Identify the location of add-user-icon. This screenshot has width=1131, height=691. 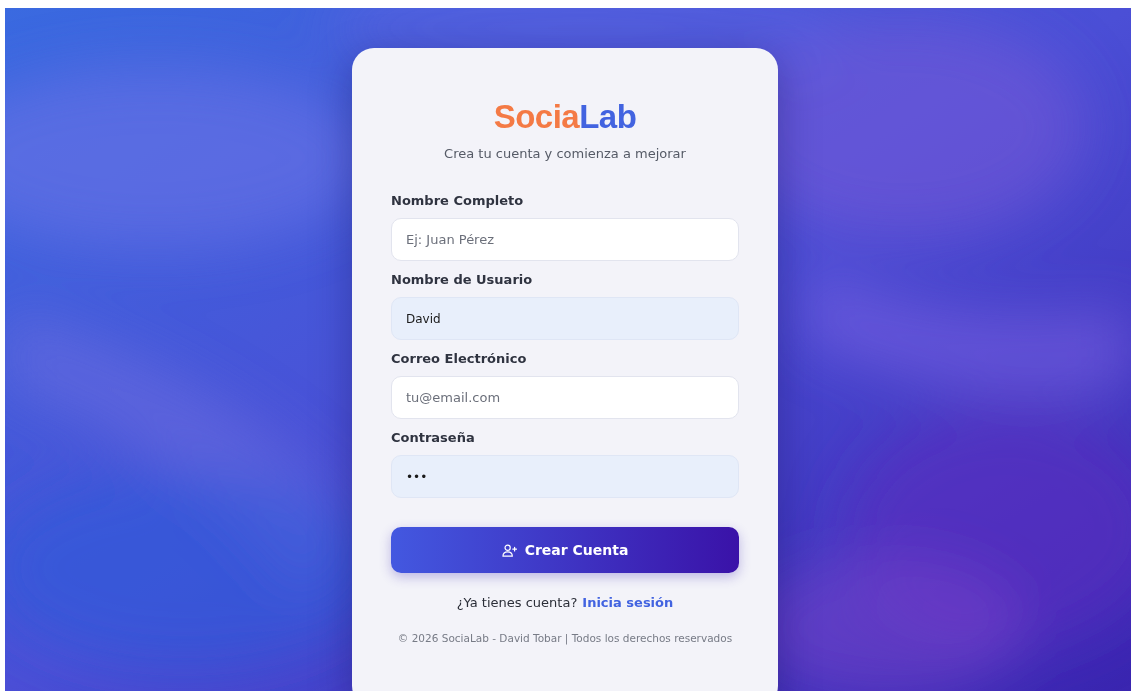
(509, 550).